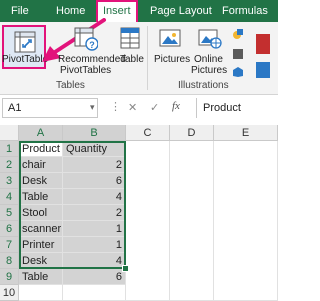 The width and height of the screenshot is (320, 301). What do you see at coordinates (9, 181) in the screenshot?
I see `row-header: 3` at bounding box center [9, 181].